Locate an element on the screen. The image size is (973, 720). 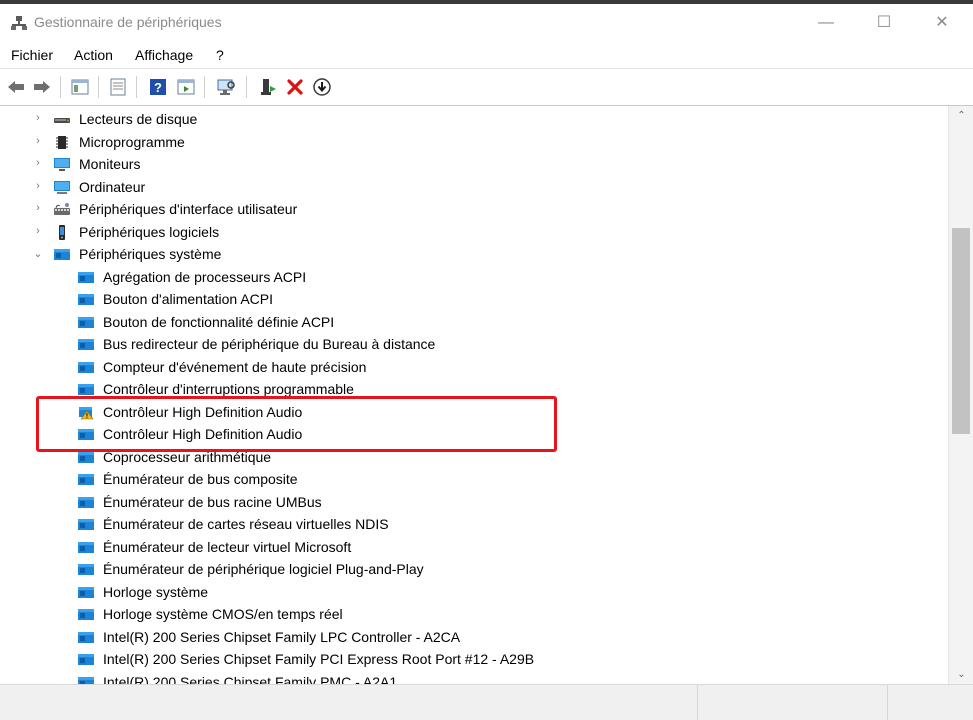
tree-item-label: Compteur d'événement de haute précision is located at coordinates (235, 366).